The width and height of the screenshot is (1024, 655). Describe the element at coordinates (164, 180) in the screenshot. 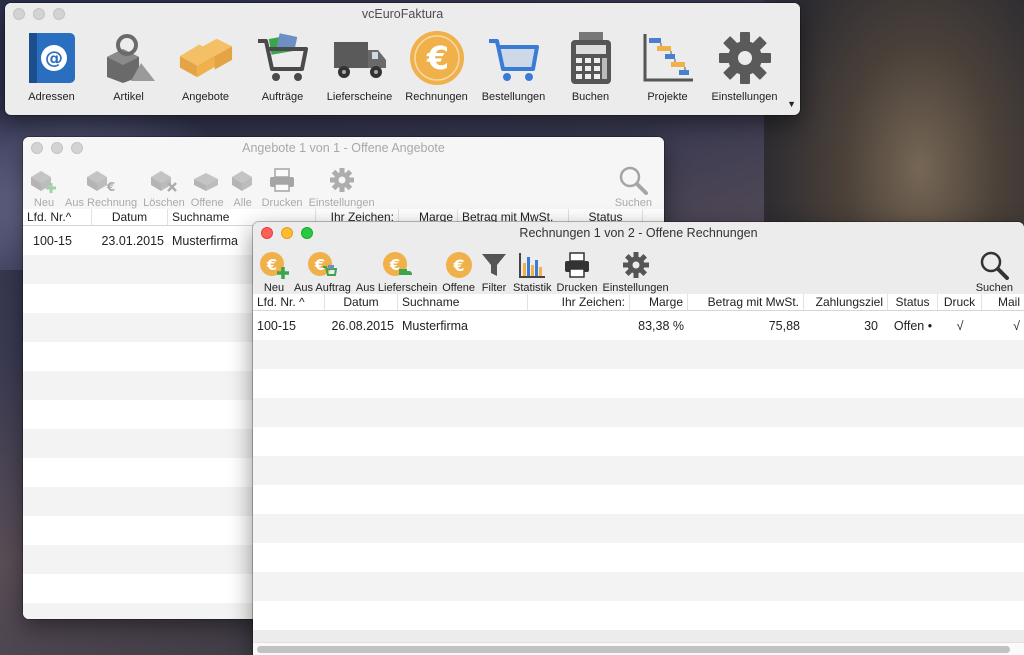

I see `box-delete-icon` at that location.